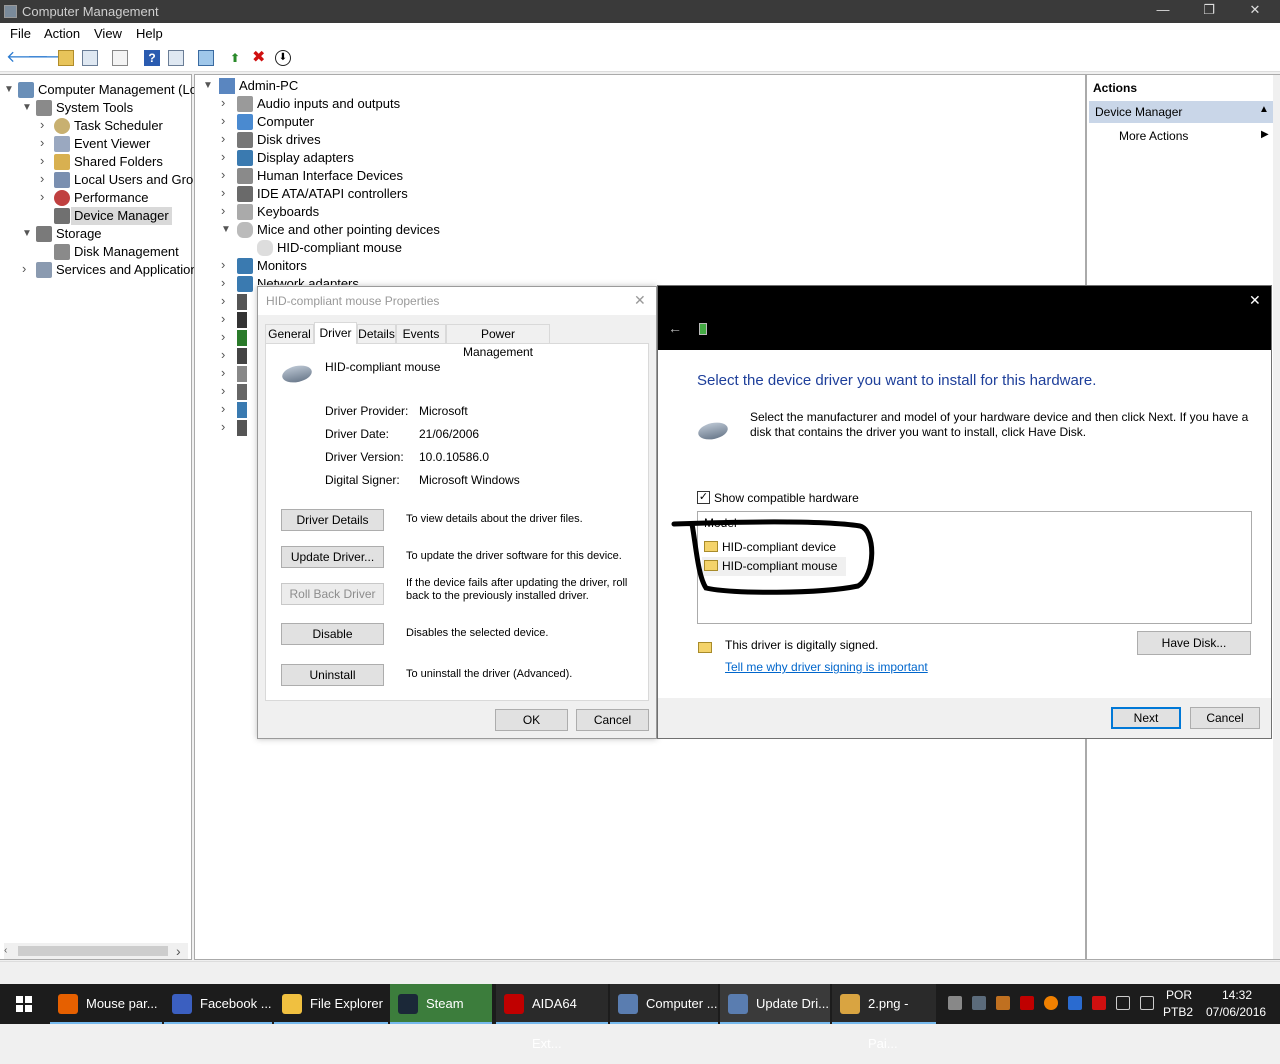 The width and height of the screenshot is (1280, 1064). What do you see at coordinates (330, 176) in the screenshot?
I see `device-category-human-interface-devices: Human Interface Devices` at bounding box center [330, 176].